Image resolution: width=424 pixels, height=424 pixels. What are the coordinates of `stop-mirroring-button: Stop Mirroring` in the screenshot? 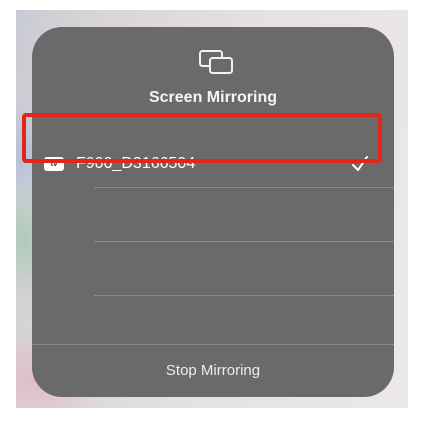 It's located at (213, 370).